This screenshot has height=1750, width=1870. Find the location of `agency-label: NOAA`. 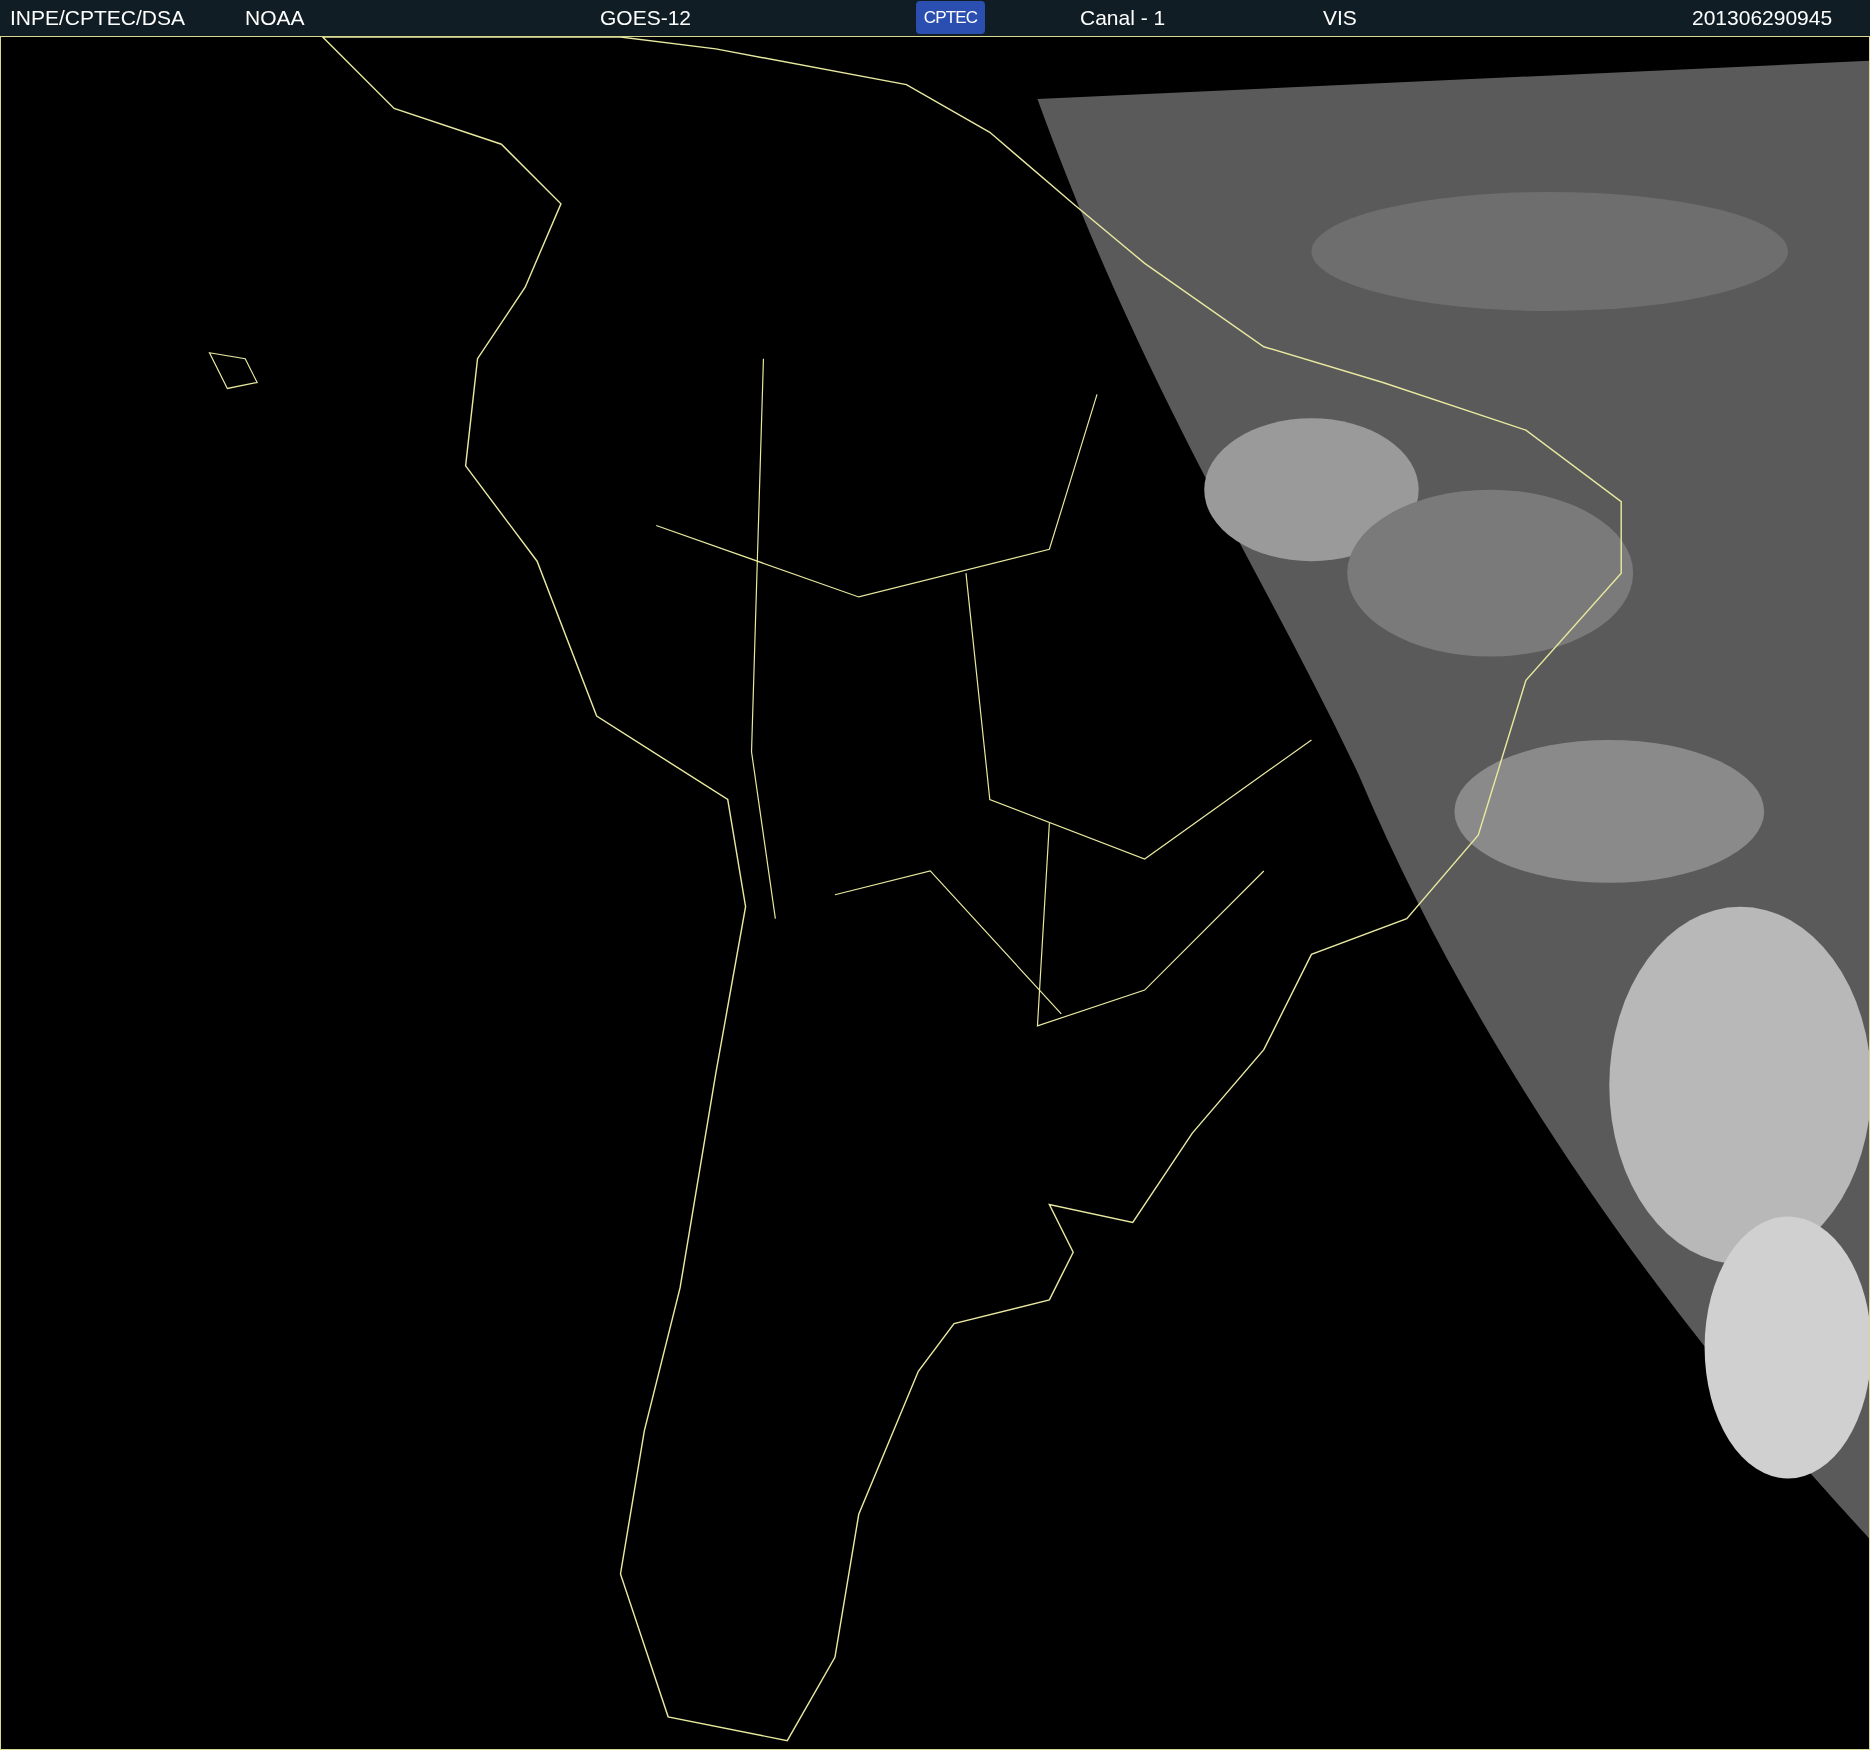

agency-label: NOAA is located at coordinates (275, 18).